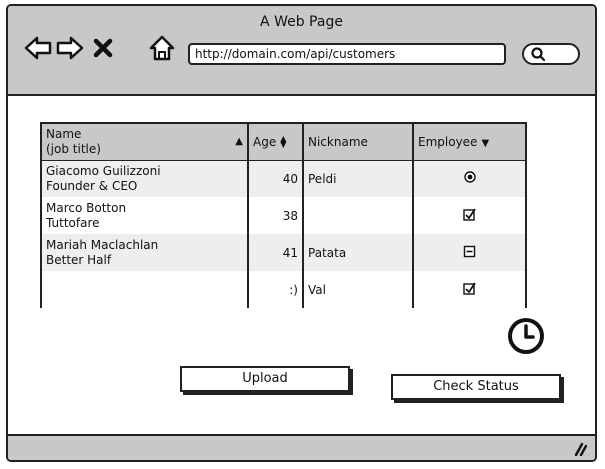 The image size is (605, 469). Describe the element at coordinates (357, 215) in the screenshot. I see `row-nickname` at that location.